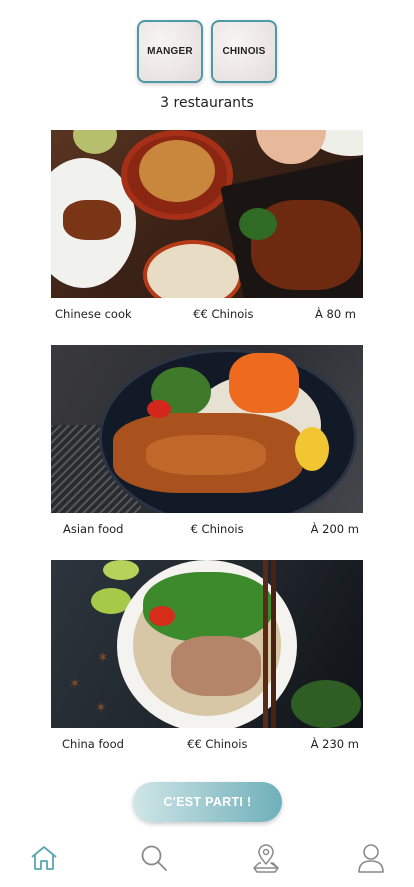  What do you see at coordinates (93, 314) in the screenshot?
I see `restaurant-name: Chinese cook` at bounding box center [93, 314].